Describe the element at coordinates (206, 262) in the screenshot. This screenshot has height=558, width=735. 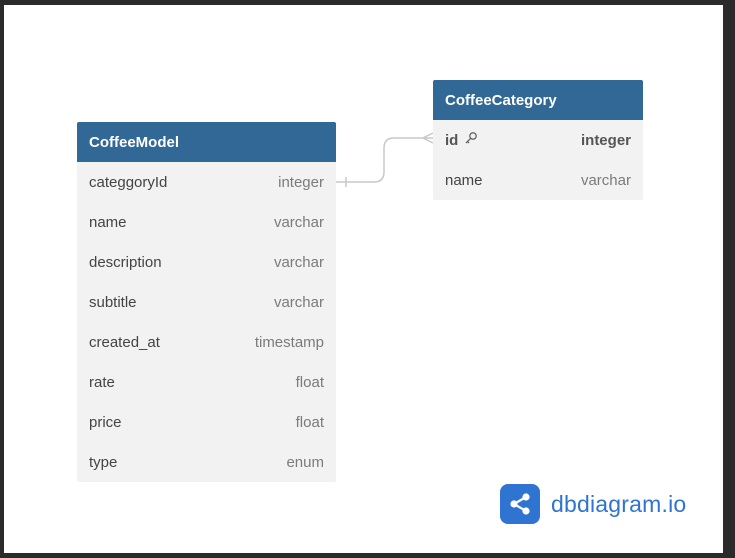
I see `field-row: description varchar` at that location.